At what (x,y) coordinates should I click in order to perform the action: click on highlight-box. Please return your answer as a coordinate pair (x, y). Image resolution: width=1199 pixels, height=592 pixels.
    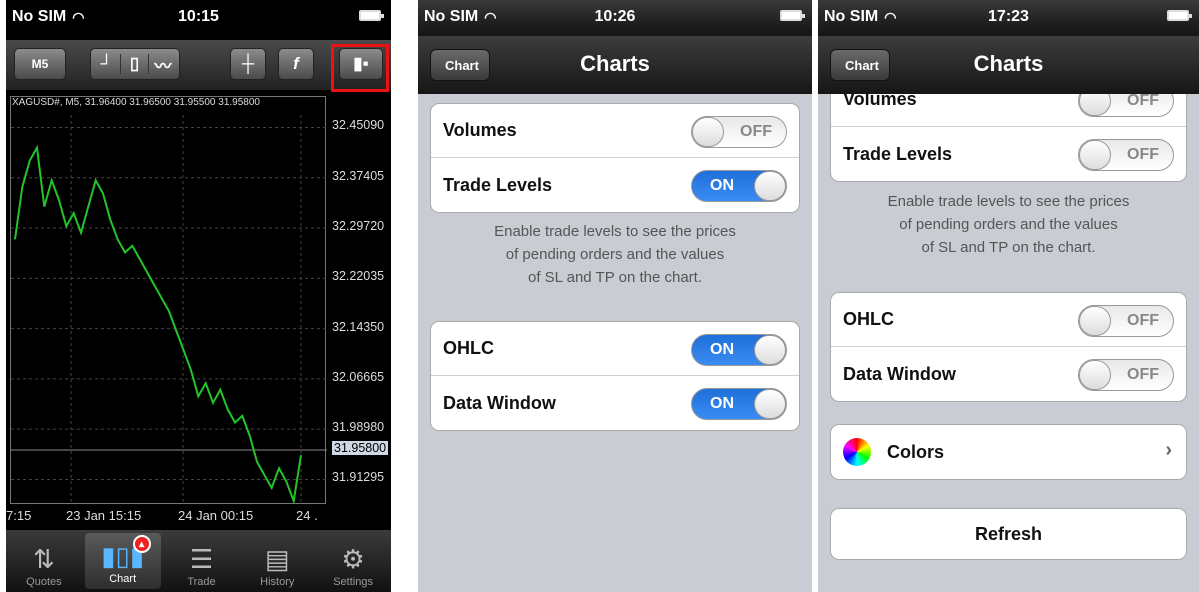
    Looking at the image, I should click on (360, 68).